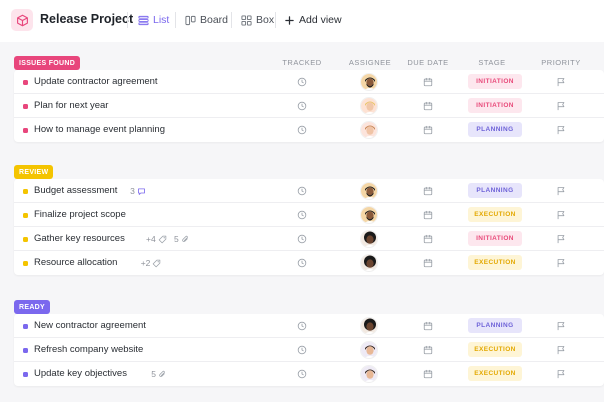  I want to click on view-tab-board: Board, so click(206, 20).